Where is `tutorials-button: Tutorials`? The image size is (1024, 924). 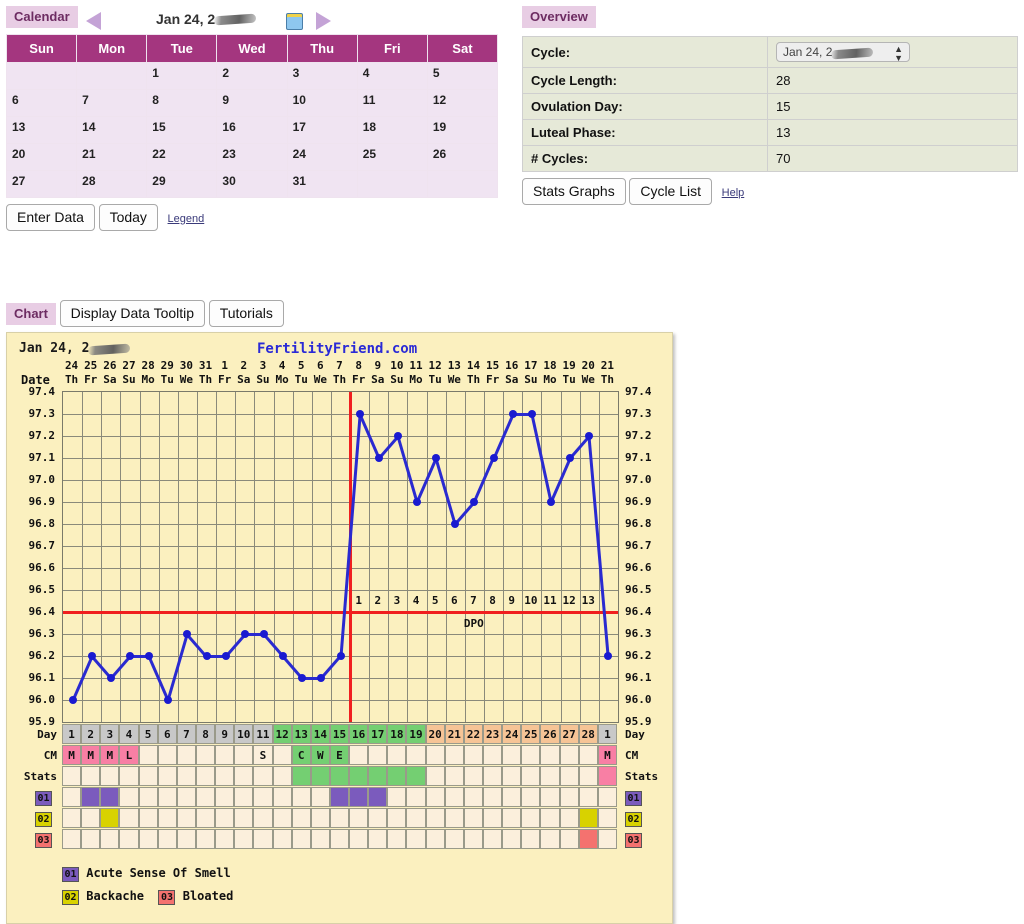
tutorials-button: Tutorials is located at coordinates (246, 313).